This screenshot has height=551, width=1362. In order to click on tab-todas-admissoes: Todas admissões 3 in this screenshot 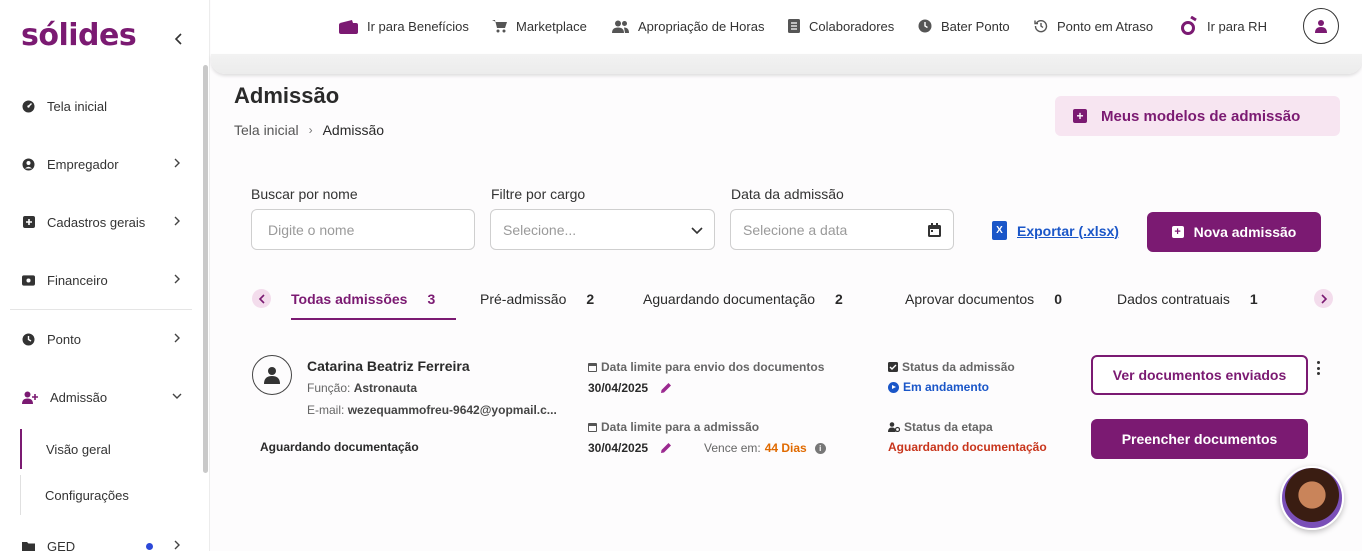, I will do `click(363, 299)`.